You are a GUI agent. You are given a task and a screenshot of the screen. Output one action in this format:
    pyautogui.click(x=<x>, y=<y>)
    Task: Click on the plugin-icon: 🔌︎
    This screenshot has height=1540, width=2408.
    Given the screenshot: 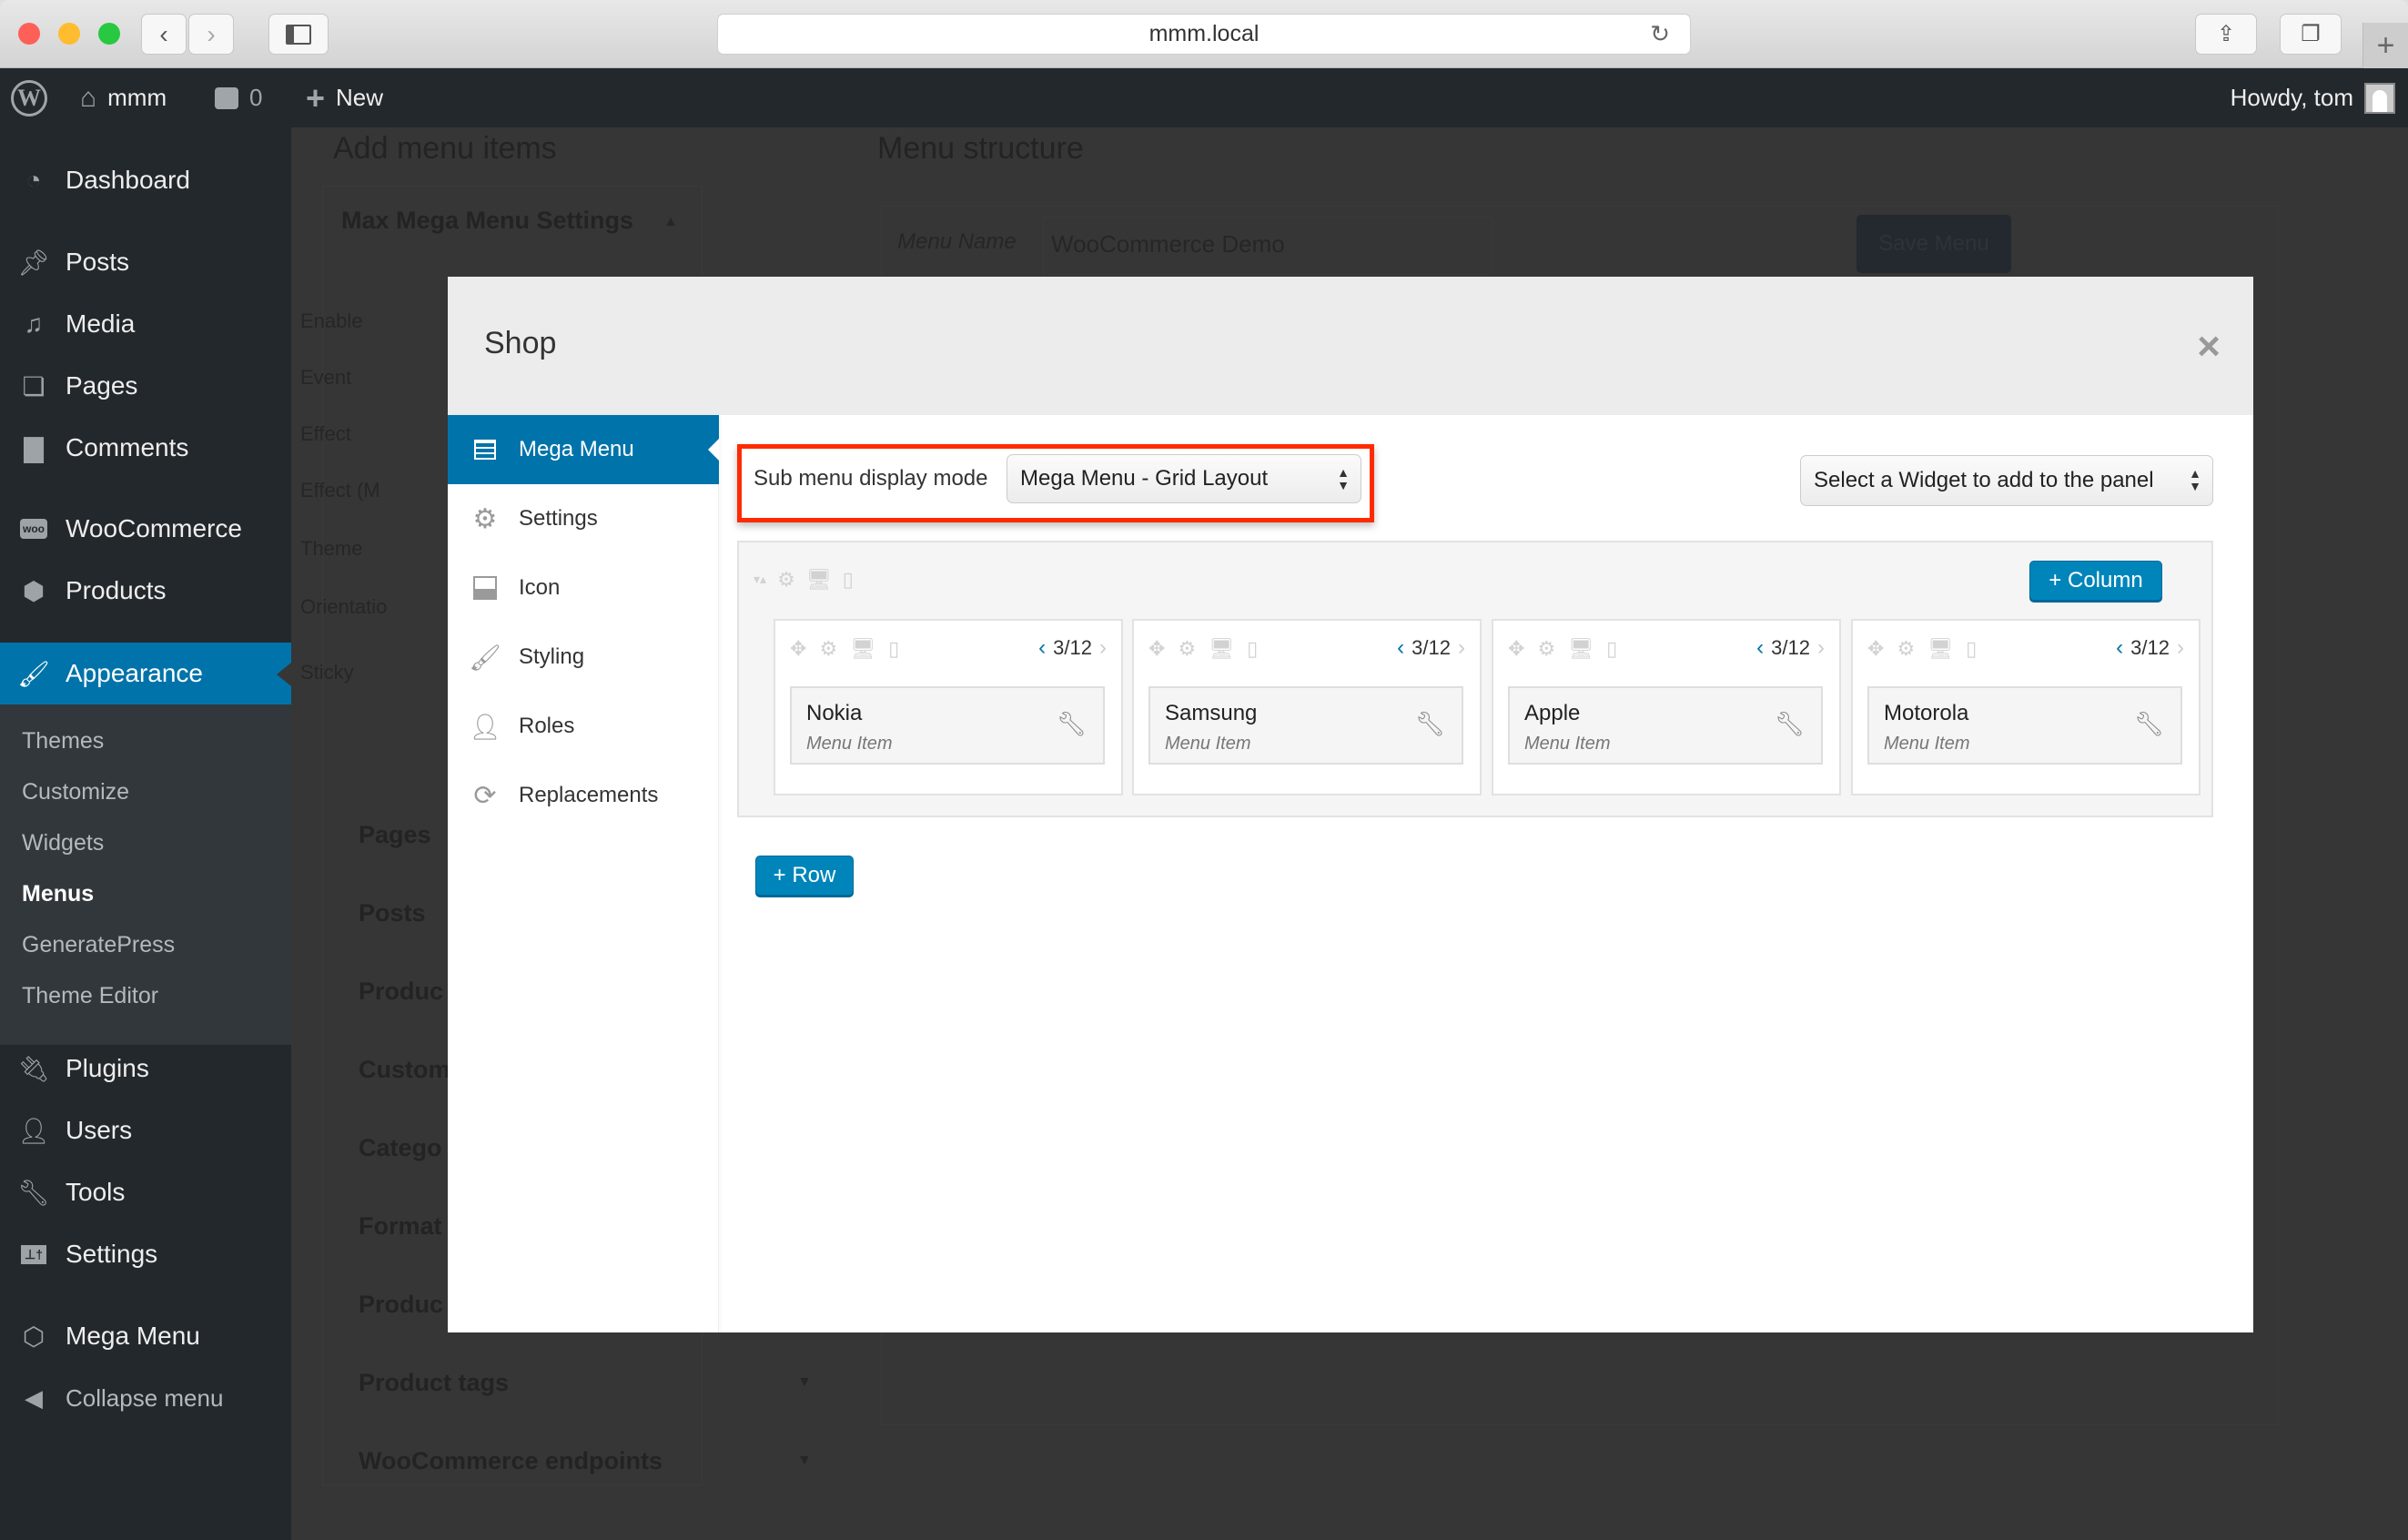 What is the action you would take?
    pyautogui.click(x=33, y=1068)
    